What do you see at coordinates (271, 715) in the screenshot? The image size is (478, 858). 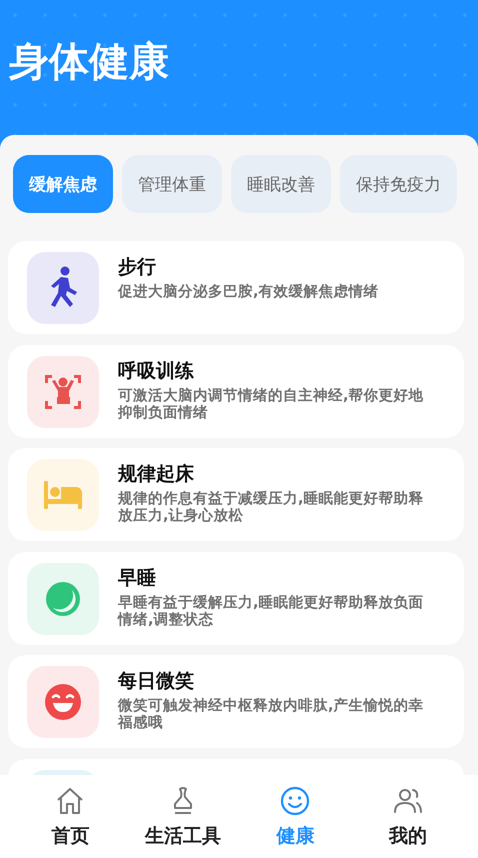 I see `tip-description: 微笑可触发神经中枢释放内啡肽,产生愉悦的幸福感哦` at bounding box center [271, 715].